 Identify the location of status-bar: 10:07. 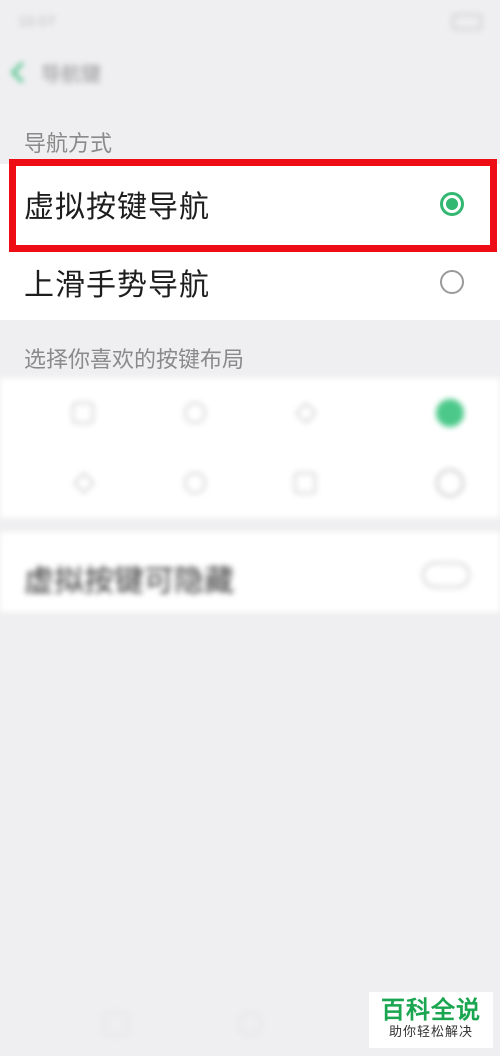
(250, 22).